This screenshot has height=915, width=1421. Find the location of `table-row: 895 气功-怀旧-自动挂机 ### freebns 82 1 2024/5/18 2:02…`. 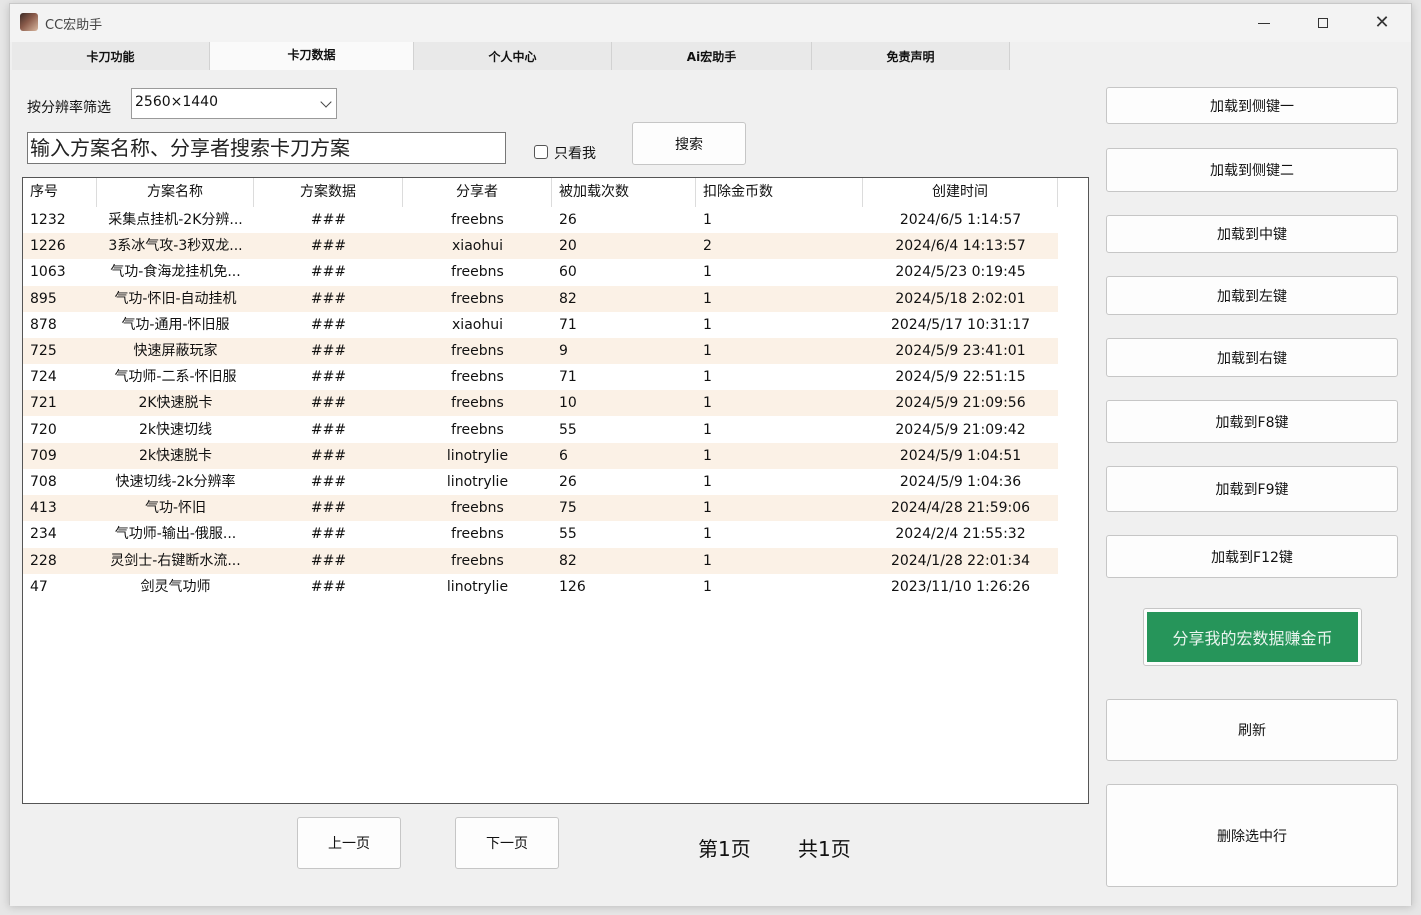

table-row: 895 气功-怀旧-自动挂机 ### freebns 82 1 2024/5/18 2:02… is located at coordinates (540, 298).